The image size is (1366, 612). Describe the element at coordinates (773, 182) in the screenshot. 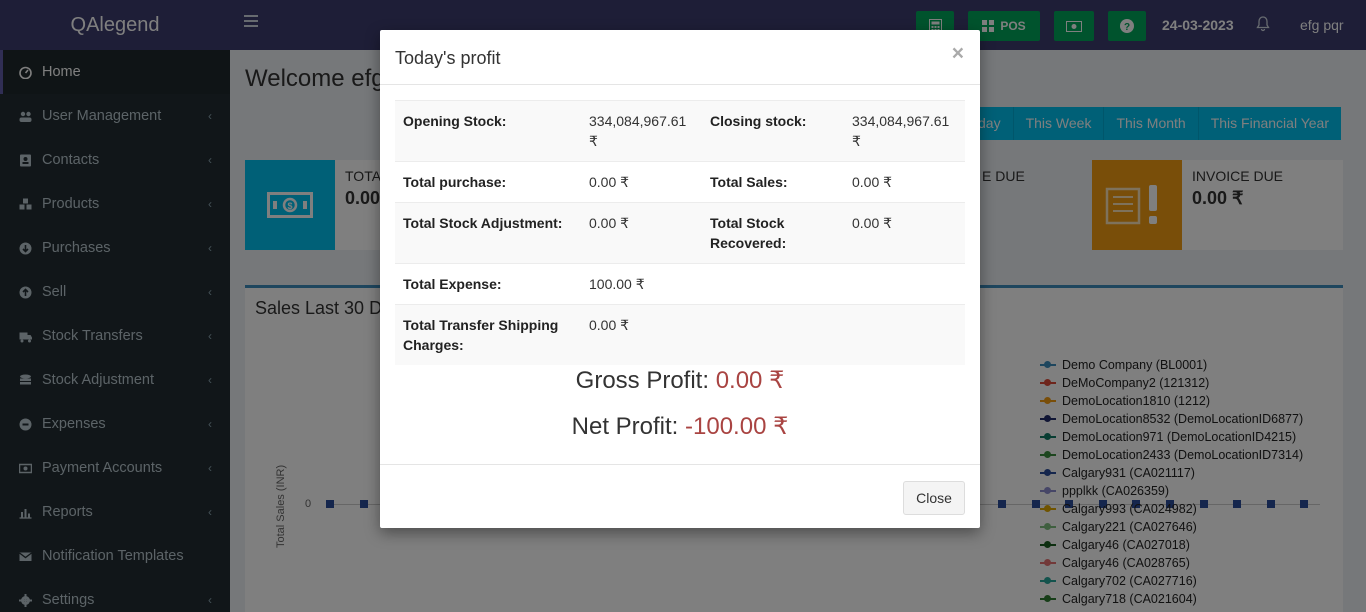

I see `profit-key: Total Sales:` at that location.